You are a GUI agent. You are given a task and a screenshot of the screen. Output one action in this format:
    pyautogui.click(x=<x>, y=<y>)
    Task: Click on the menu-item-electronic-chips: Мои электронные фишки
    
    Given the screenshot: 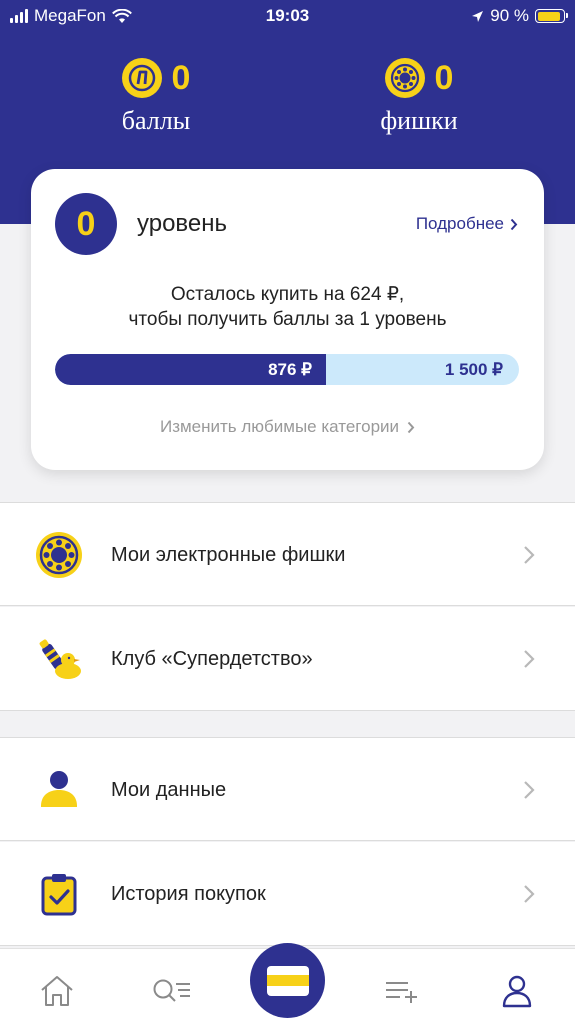 What is the action you would take?
    pyautogui.click(x=287, y=554)
    